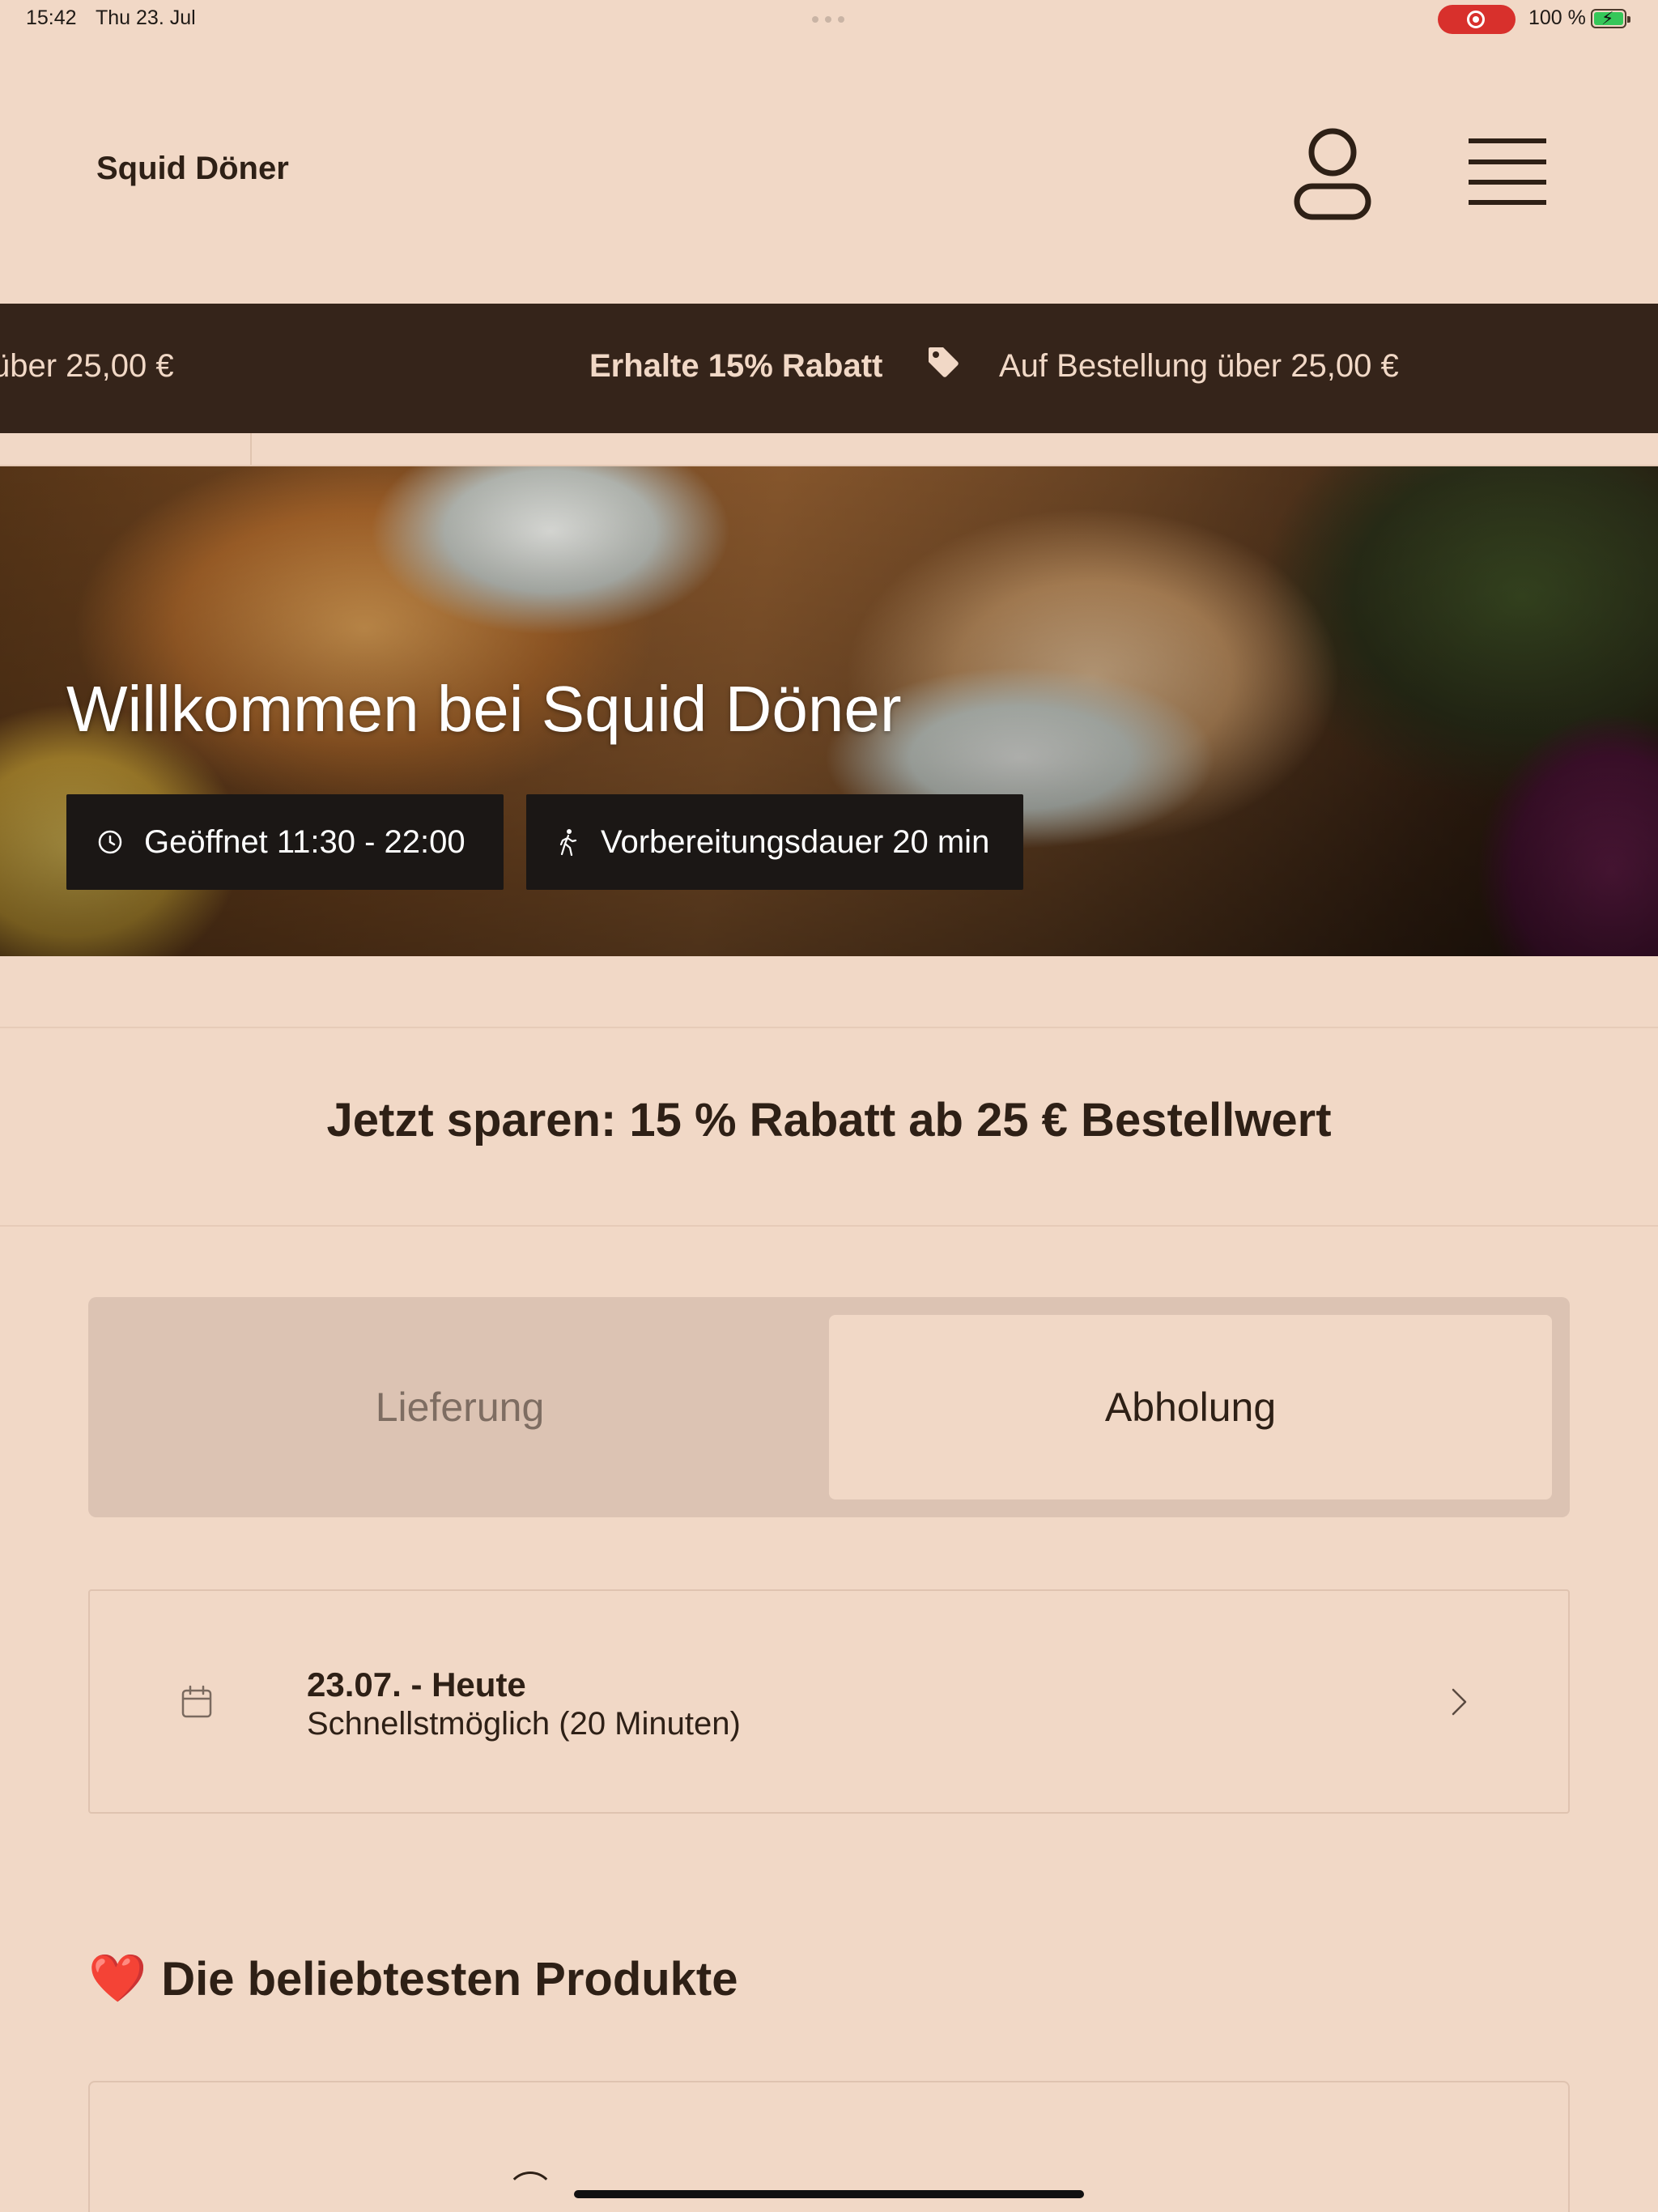 This screenshot has height=2212, width=1658. I want to click on clock-icon, so click(110, 842).